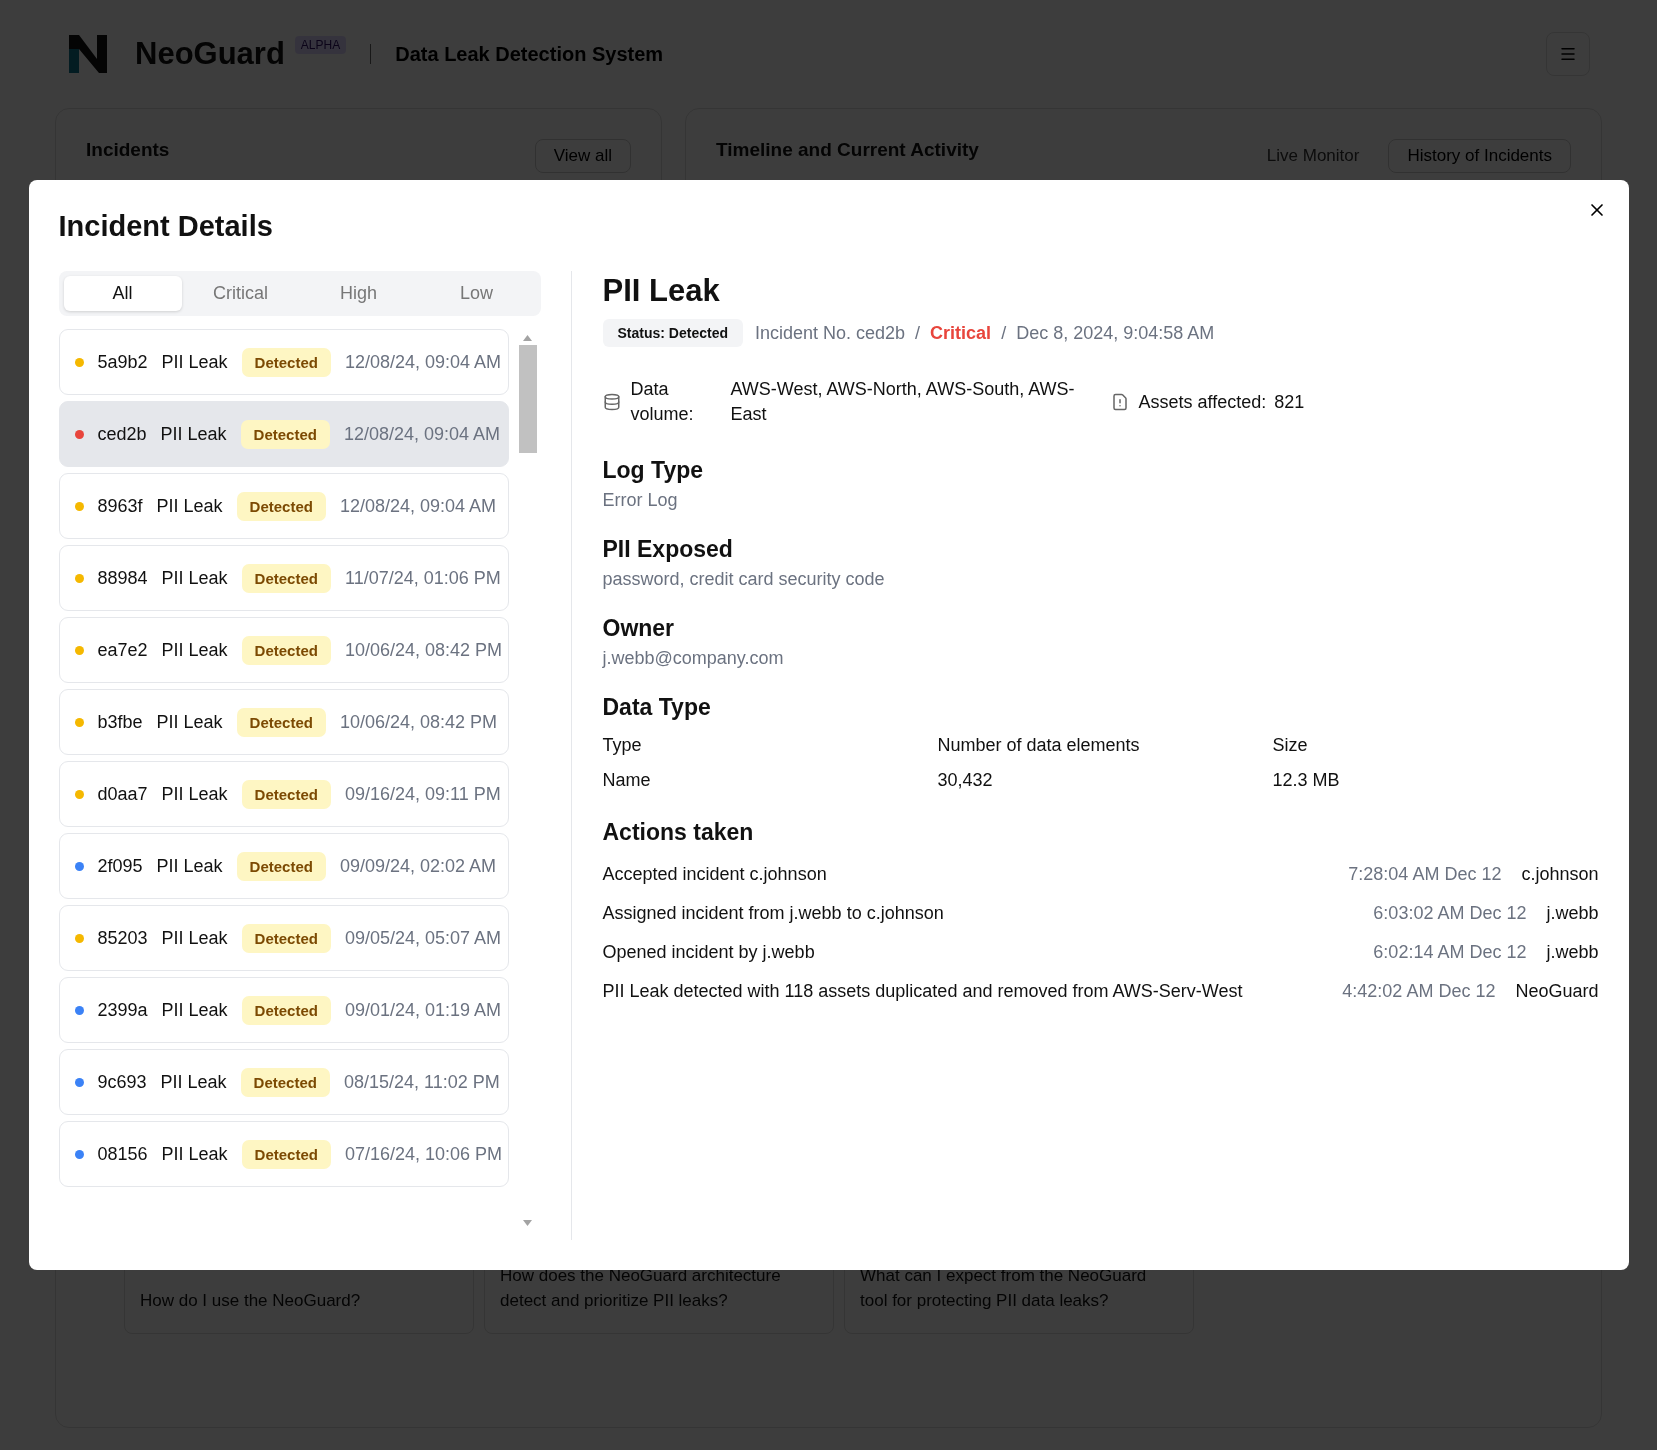  I want to click on incident-id: 9c693, so click(122, 1082).